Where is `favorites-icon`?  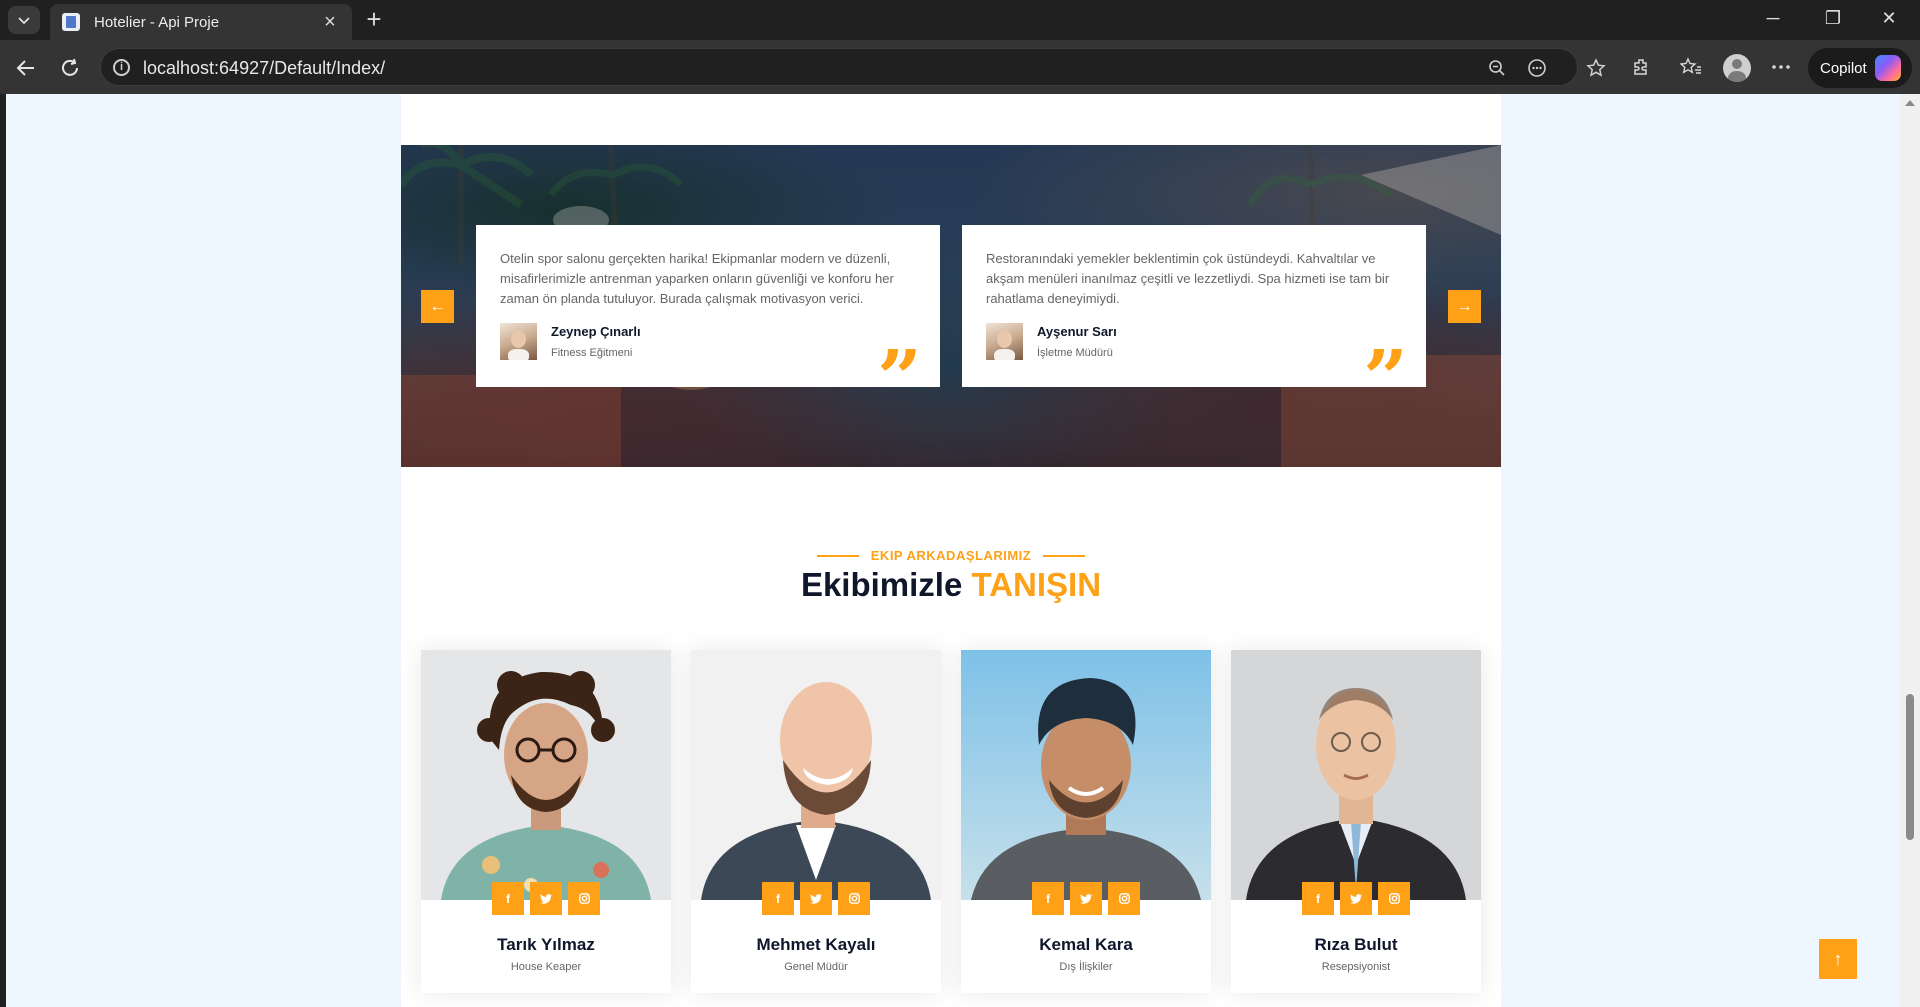
favorites-icon is located at coordinates (1691, 67).